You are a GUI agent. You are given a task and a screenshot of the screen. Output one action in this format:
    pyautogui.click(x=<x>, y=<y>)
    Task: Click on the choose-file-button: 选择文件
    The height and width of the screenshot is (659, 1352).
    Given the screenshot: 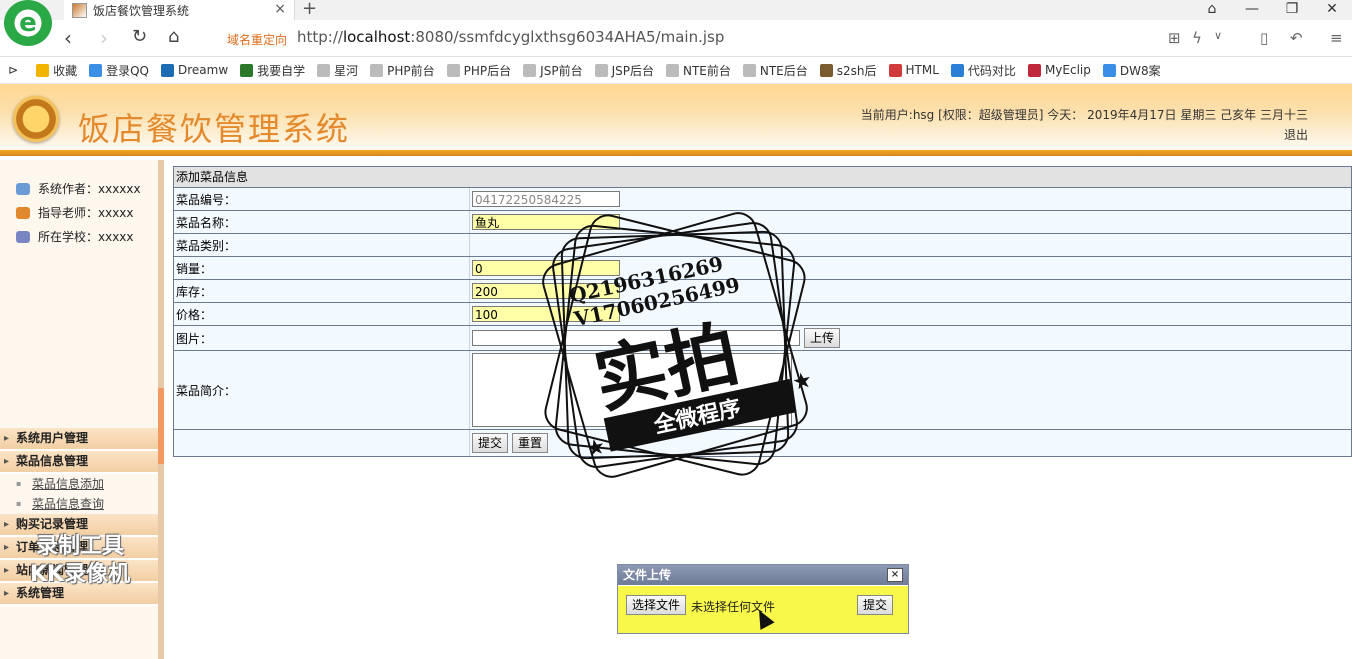 What is the action you would take?
    pyautogui.click(x=656, y=605)
    